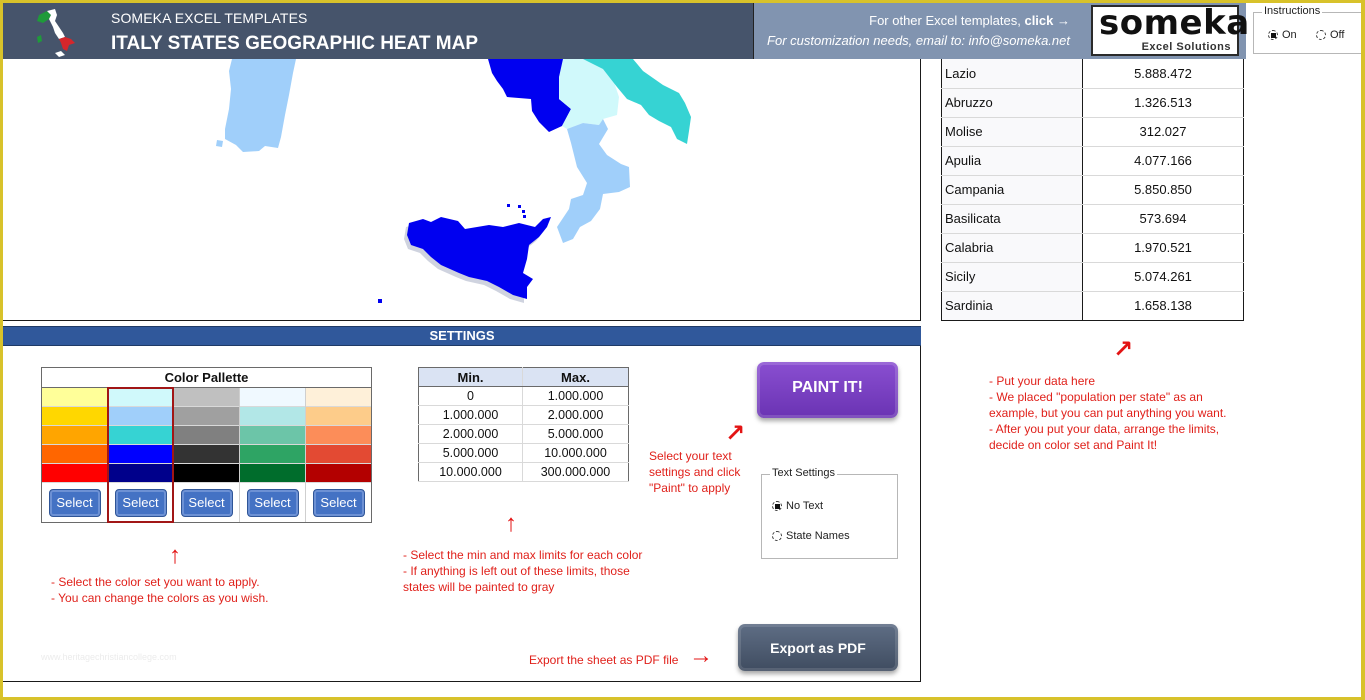 The height and width of the screenshot is (700, 1365). I want to click on other-templates-link: For other Excel templates, click →, so click(969, 20).